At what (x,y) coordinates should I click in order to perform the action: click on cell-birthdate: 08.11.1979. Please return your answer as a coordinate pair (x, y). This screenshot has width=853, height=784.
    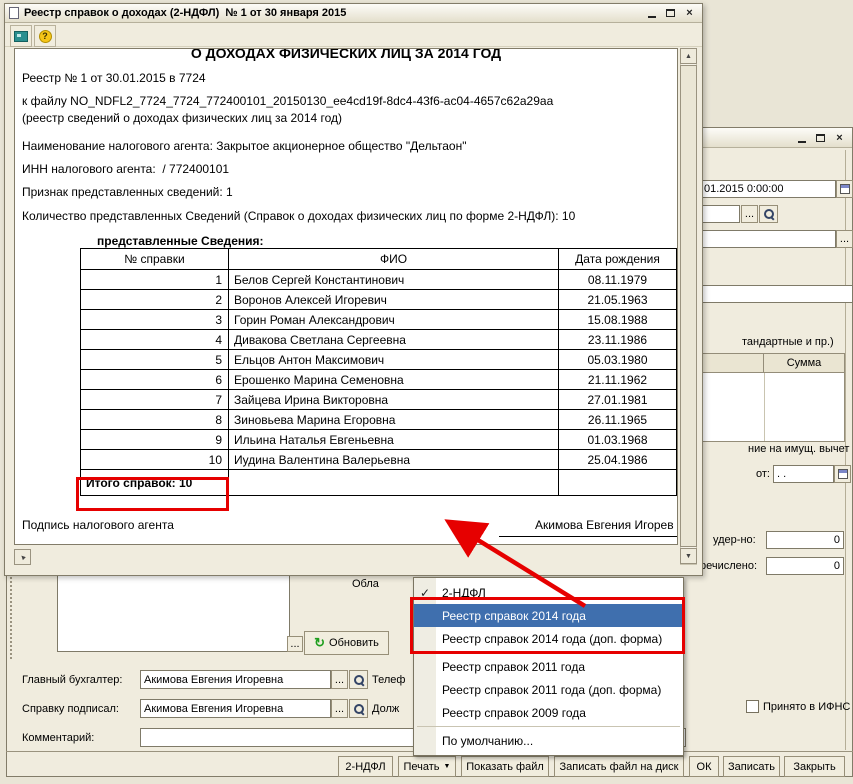
    Looking at the image, I should click on (617, 279).